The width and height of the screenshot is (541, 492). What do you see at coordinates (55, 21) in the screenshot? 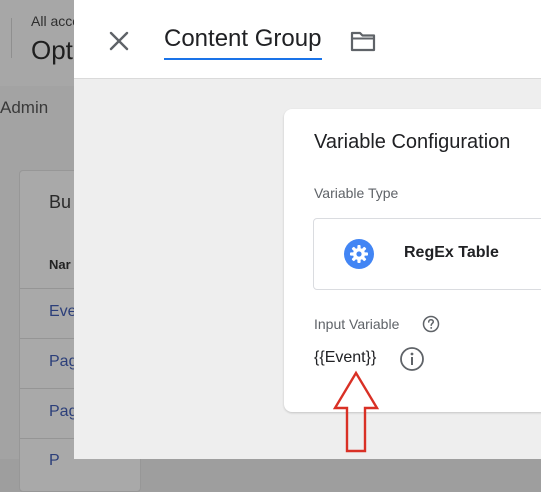
I see `account-breadcrumb: All acco` at bounding box center [55, 21].